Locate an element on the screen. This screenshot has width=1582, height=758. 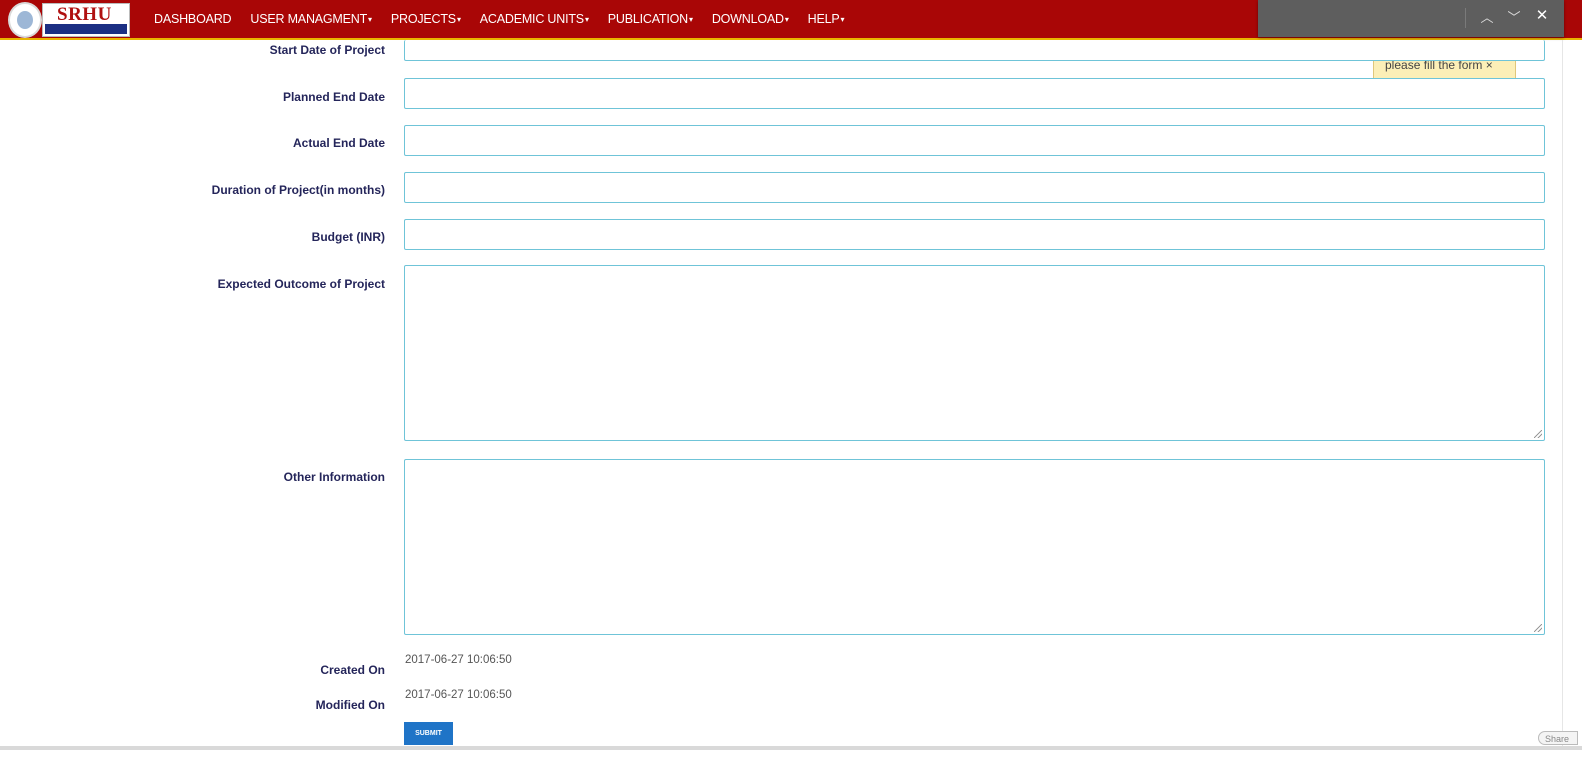
nav-projects: PROJECTS▾ is located at coordinates (426, 19).